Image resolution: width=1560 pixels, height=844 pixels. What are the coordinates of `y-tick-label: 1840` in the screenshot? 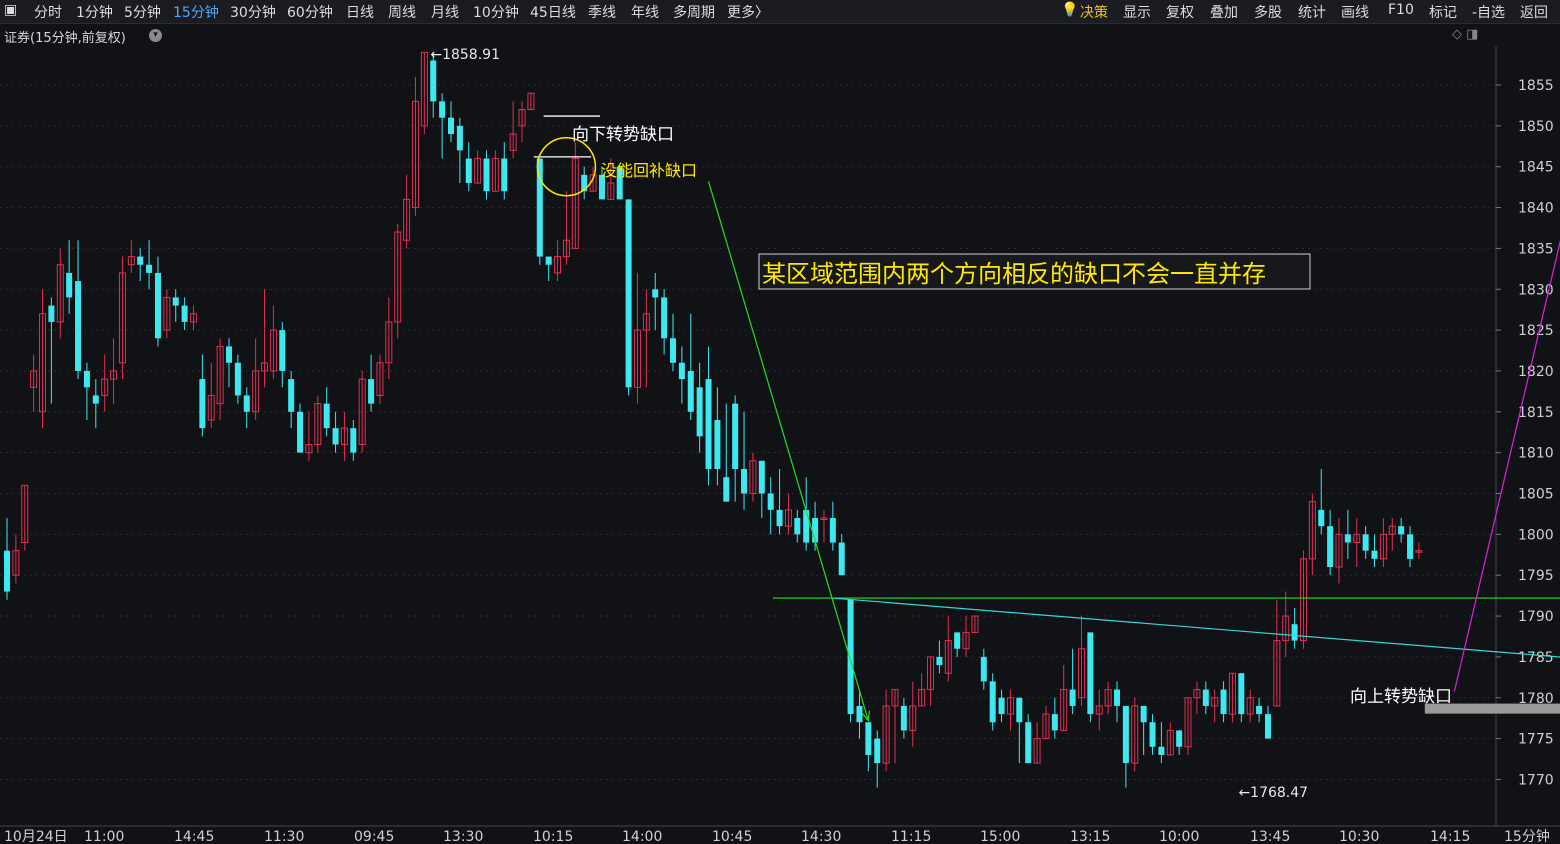 It's located at (1536, 209).